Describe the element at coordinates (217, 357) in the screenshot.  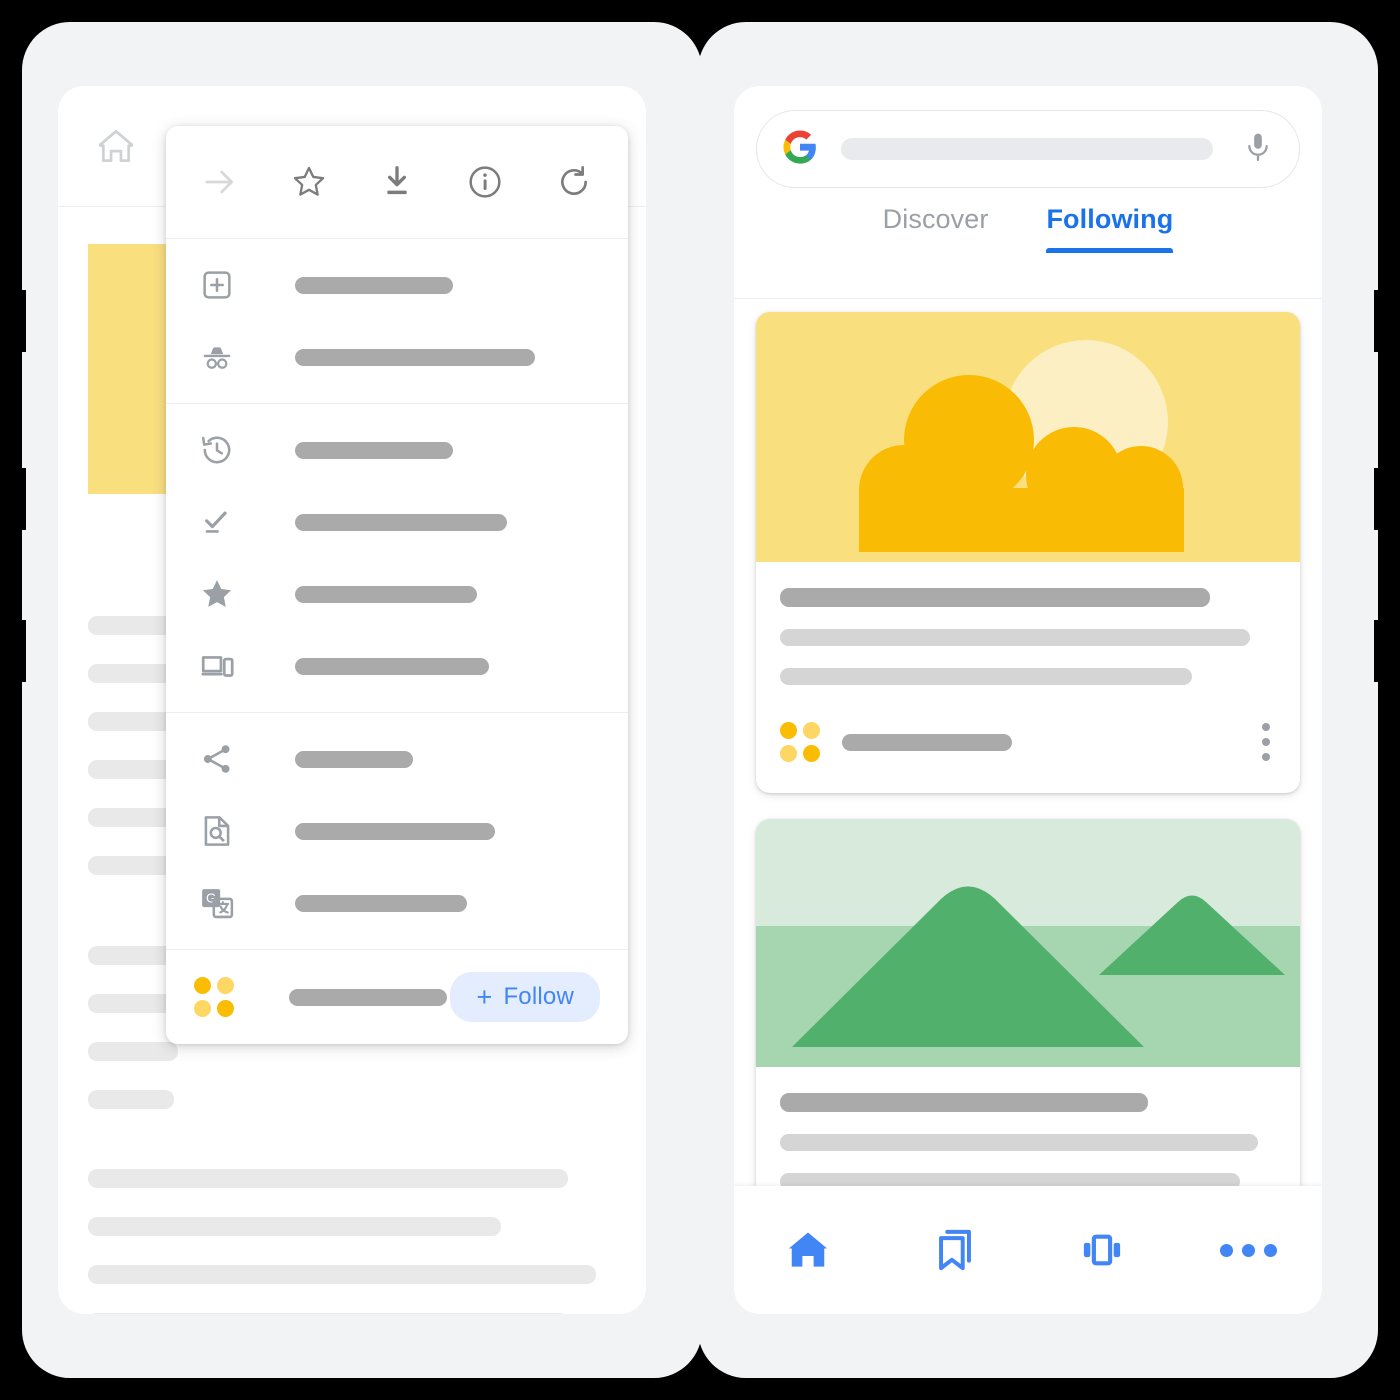
I see `incognito-icon` at that location.